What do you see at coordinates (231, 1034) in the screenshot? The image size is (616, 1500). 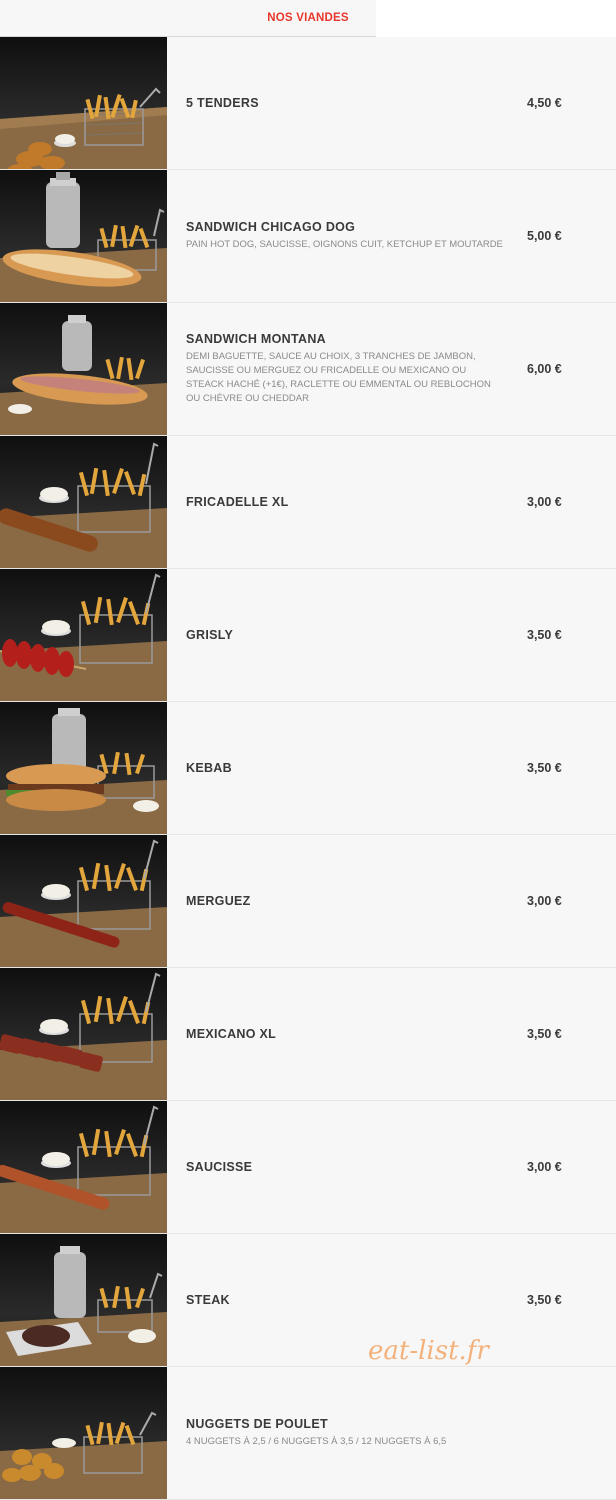 I see `item-name: MEXICANO XL` at bounding box center [231, 1034].